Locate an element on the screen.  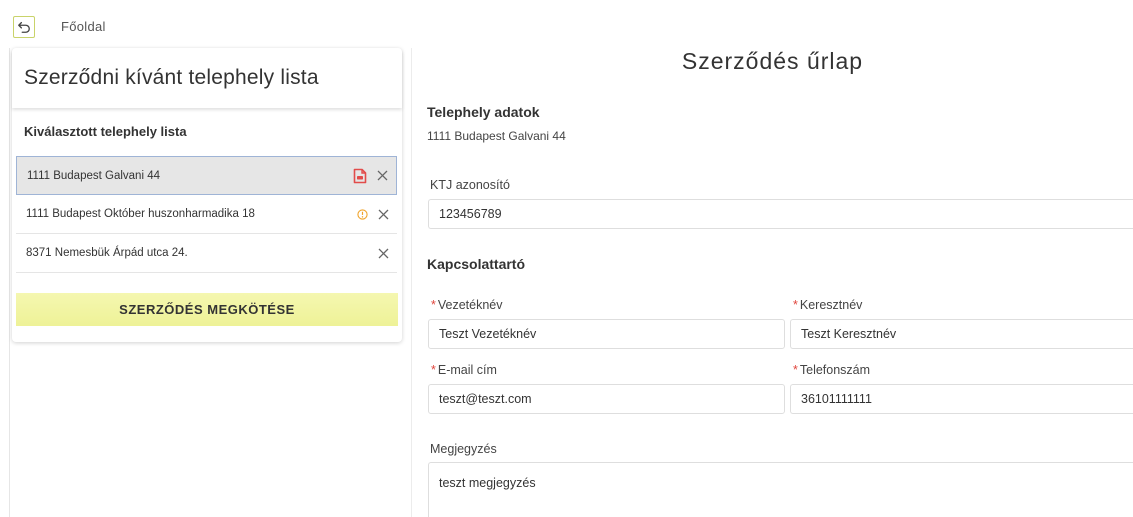
phone-label-text: Telefonszám is located at coordinates (835, 370).